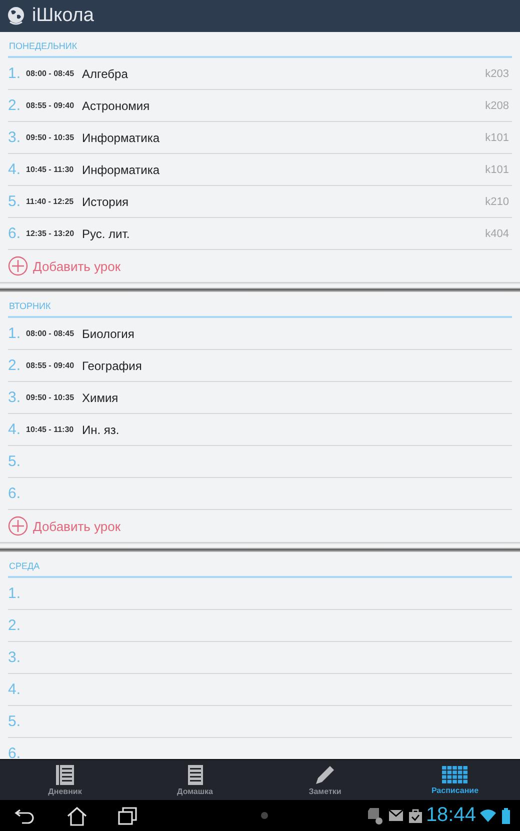 Image resolution: width=520 pixels, height=831 pixels. What do you see at coordinates (497, 74) in the screenshot?
I see `room-label: k203` at bounding box center [497, 74].